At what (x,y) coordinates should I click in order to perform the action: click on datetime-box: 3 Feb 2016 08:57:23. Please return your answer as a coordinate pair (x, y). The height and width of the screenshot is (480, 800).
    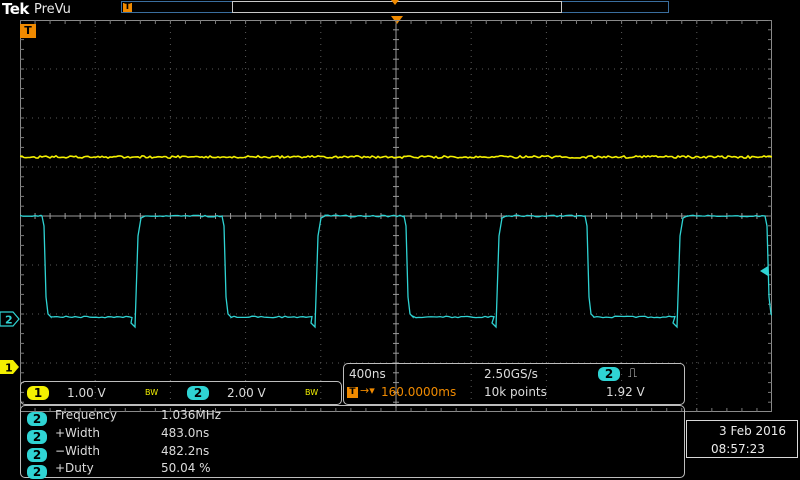
    Looking at the image, I should click on (742, 439).